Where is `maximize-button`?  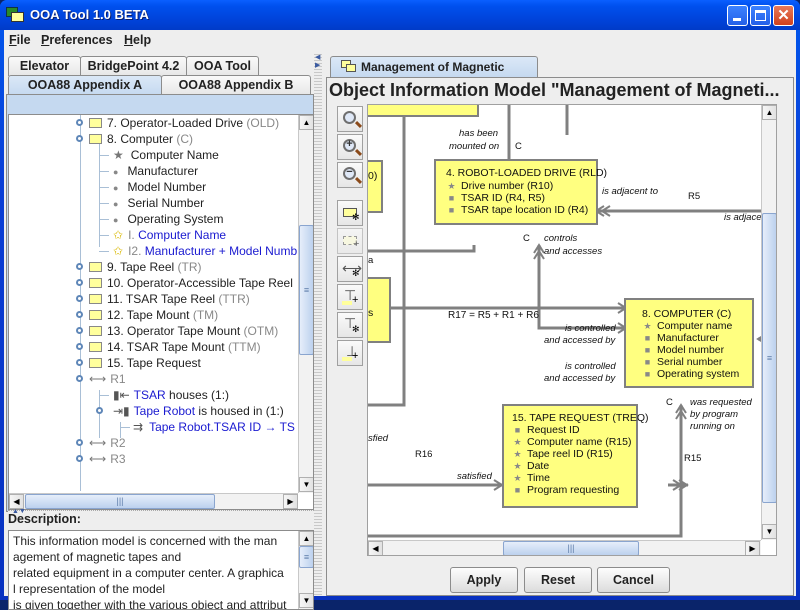 maximize-button is located at coordinates (760, 15).